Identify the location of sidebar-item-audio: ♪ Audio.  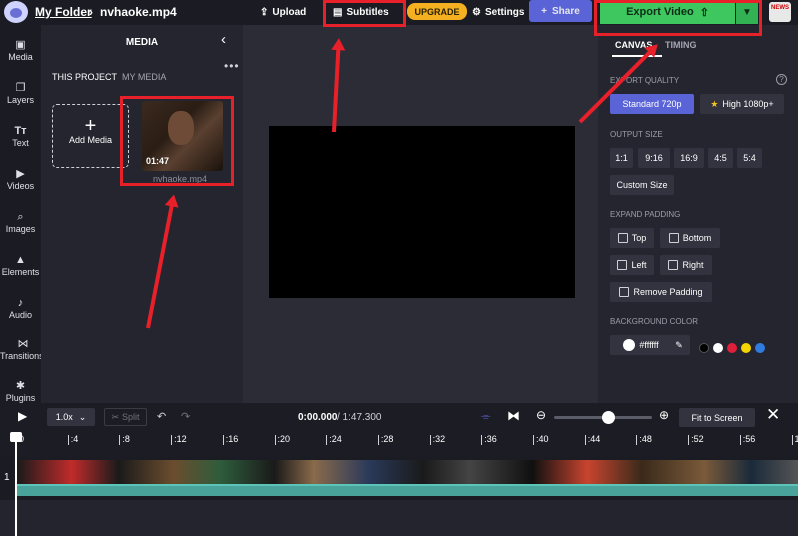
(20, 308).